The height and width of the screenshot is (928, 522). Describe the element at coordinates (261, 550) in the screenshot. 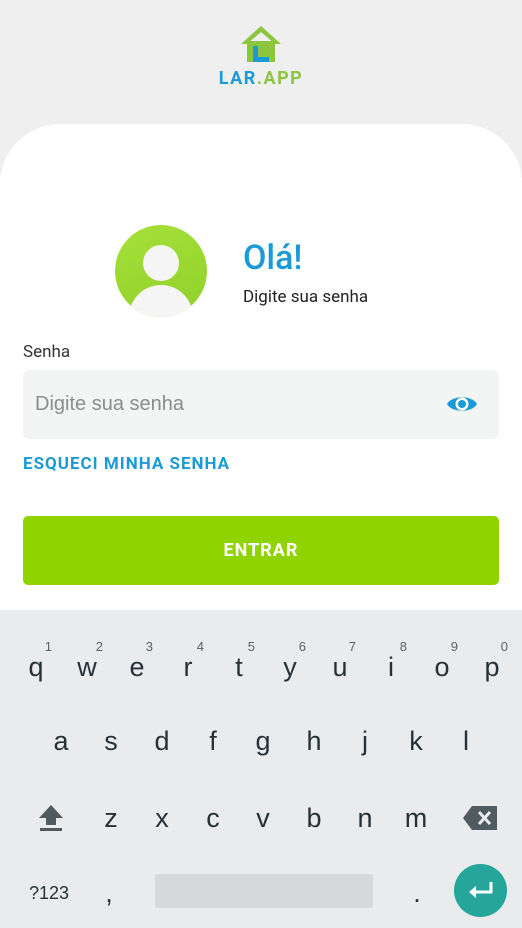

I see `enter-button: ENTRAR` at that location.